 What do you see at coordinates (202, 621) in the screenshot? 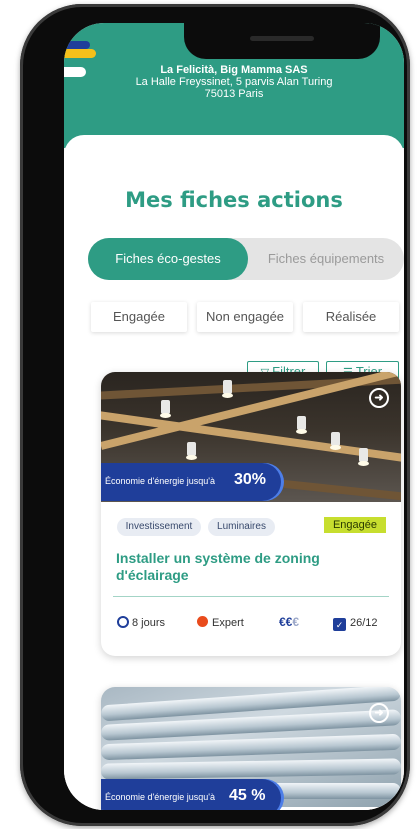
I see `difficulty-dot-icon` at bounding box center [202, 621].